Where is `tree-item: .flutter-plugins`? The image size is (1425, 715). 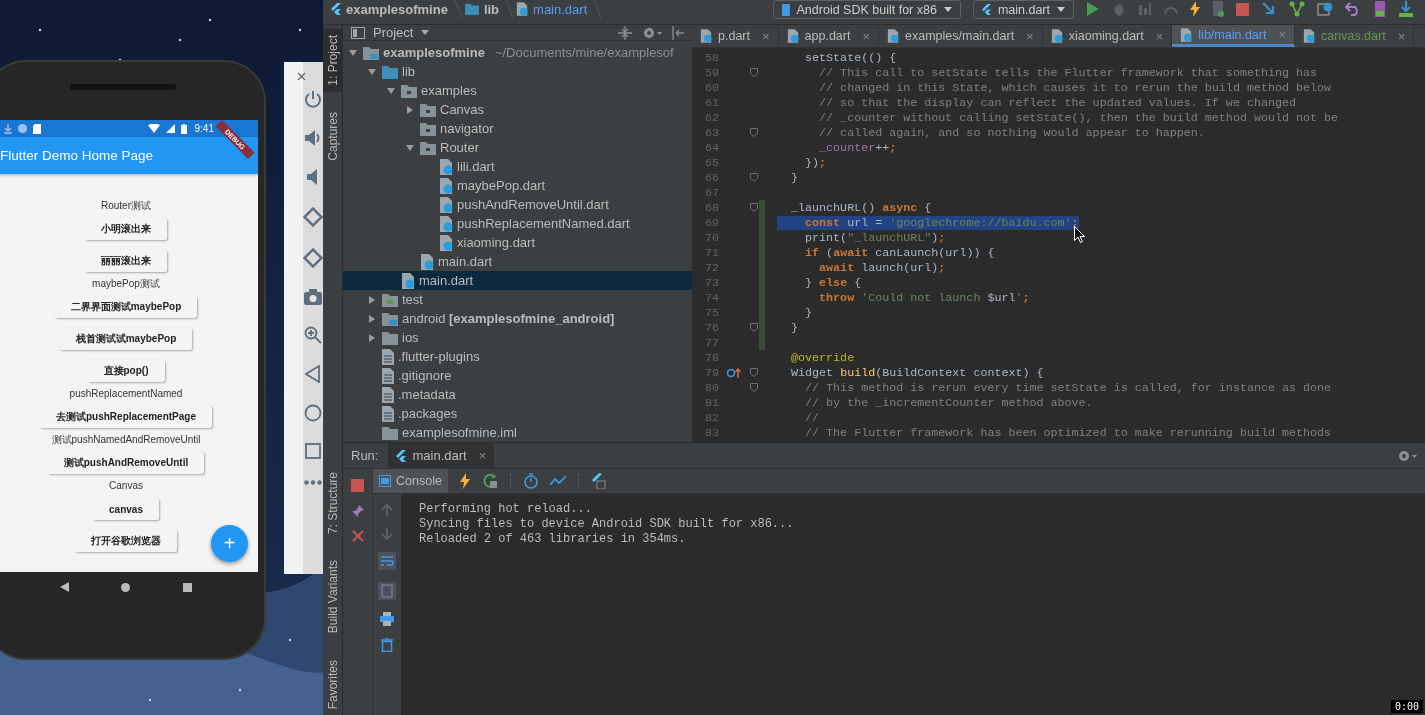
tree-item: .flutter-plugins is located at coordinates (517, 356).